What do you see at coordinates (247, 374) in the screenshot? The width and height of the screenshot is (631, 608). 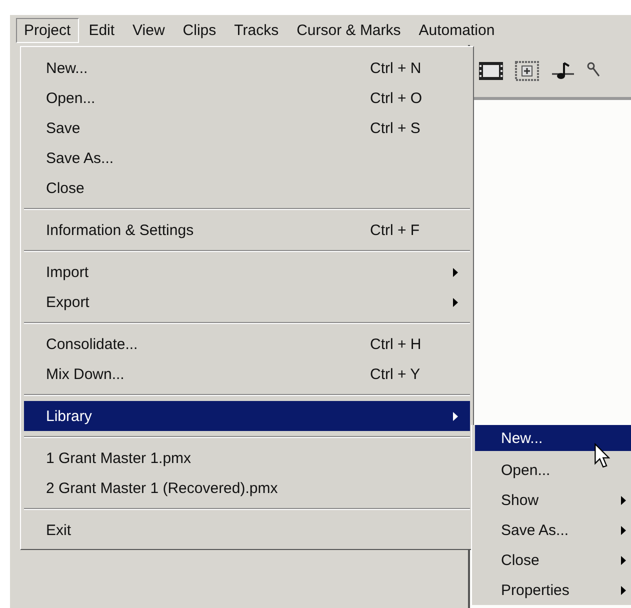 I see `menu-item: Mix Down... Ctrl + Y` at bounding box center [247, 374].